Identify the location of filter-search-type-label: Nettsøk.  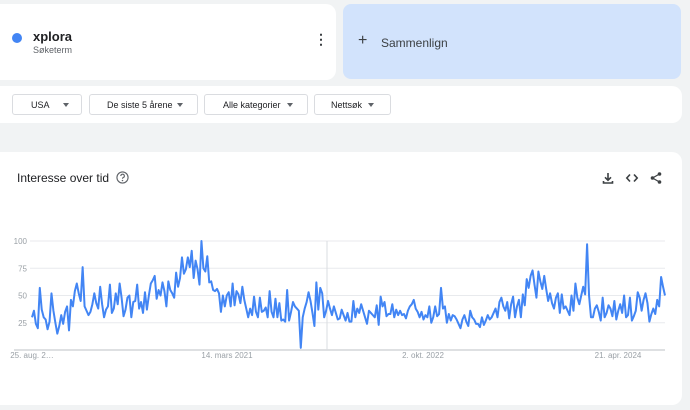
(347, 105).